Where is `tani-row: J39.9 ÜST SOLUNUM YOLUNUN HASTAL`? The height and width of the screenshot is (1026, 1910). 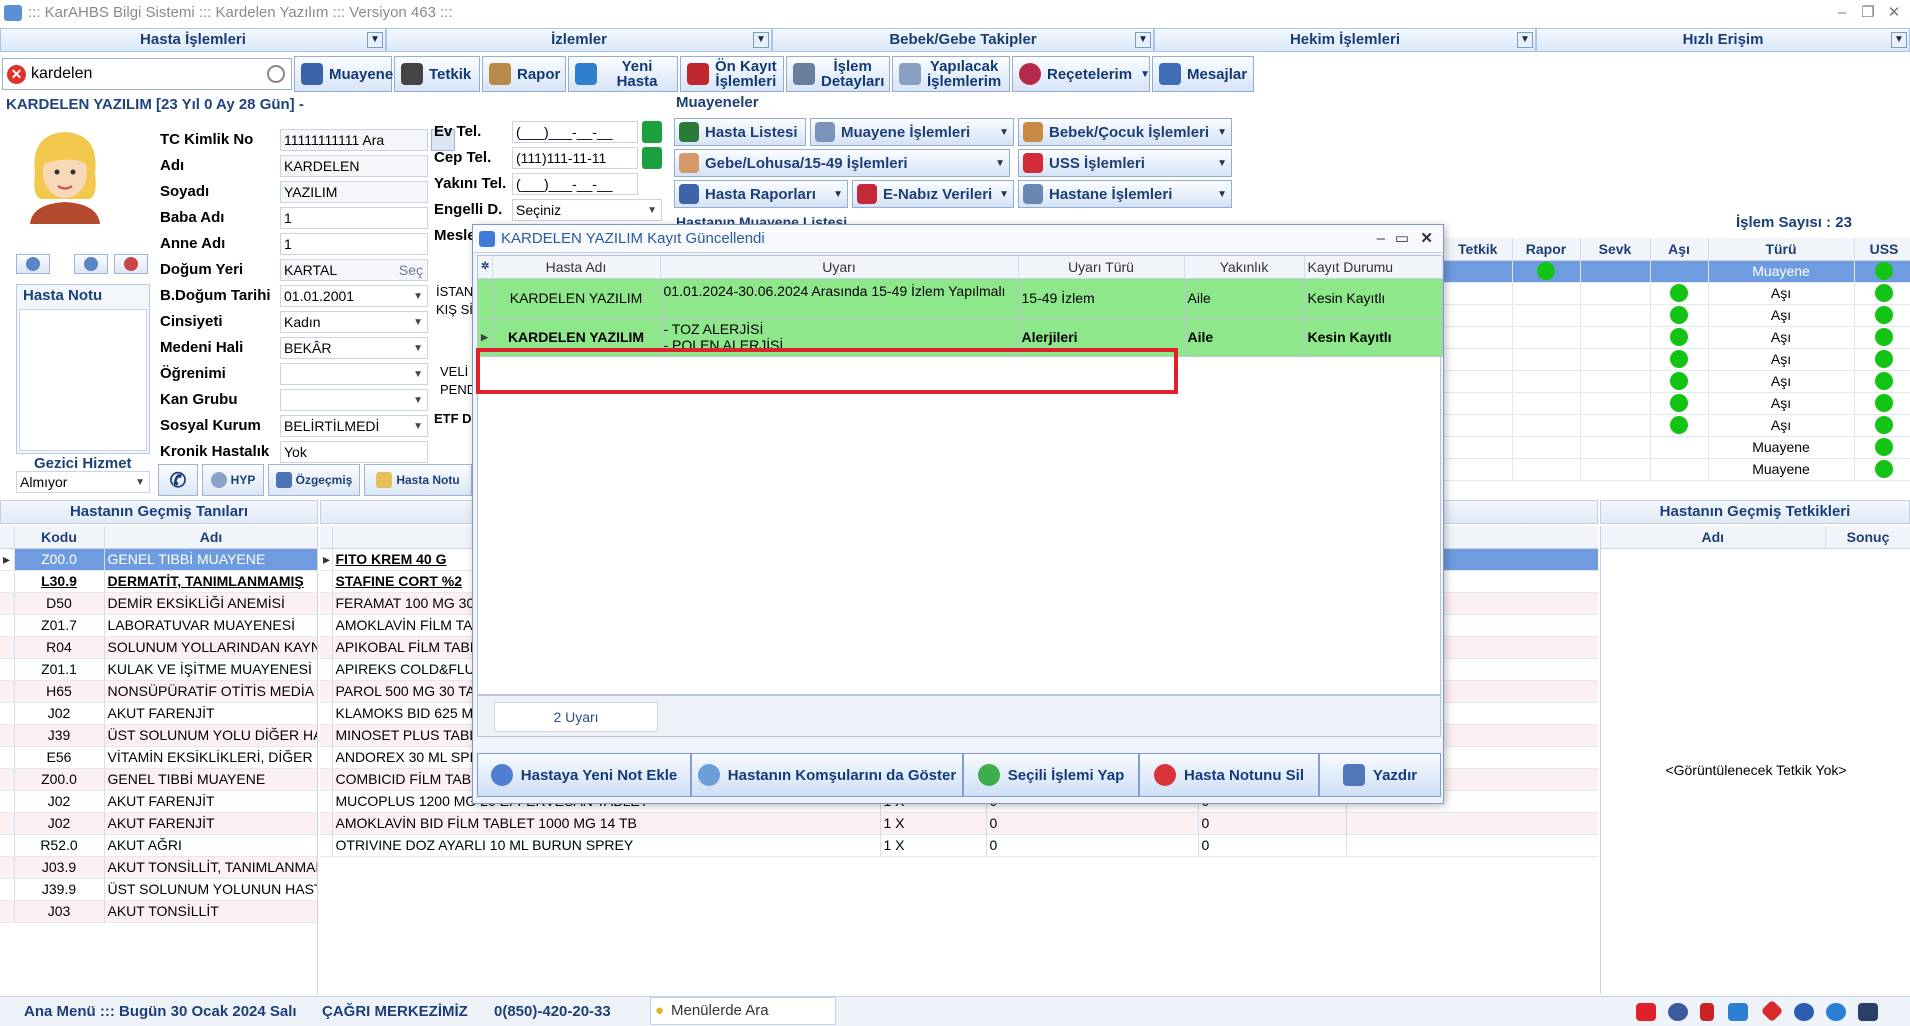 tani-row: J39.9 ÜST SOLUNUM YOLUNUN HASTAL is located at coordinates (158, 889).